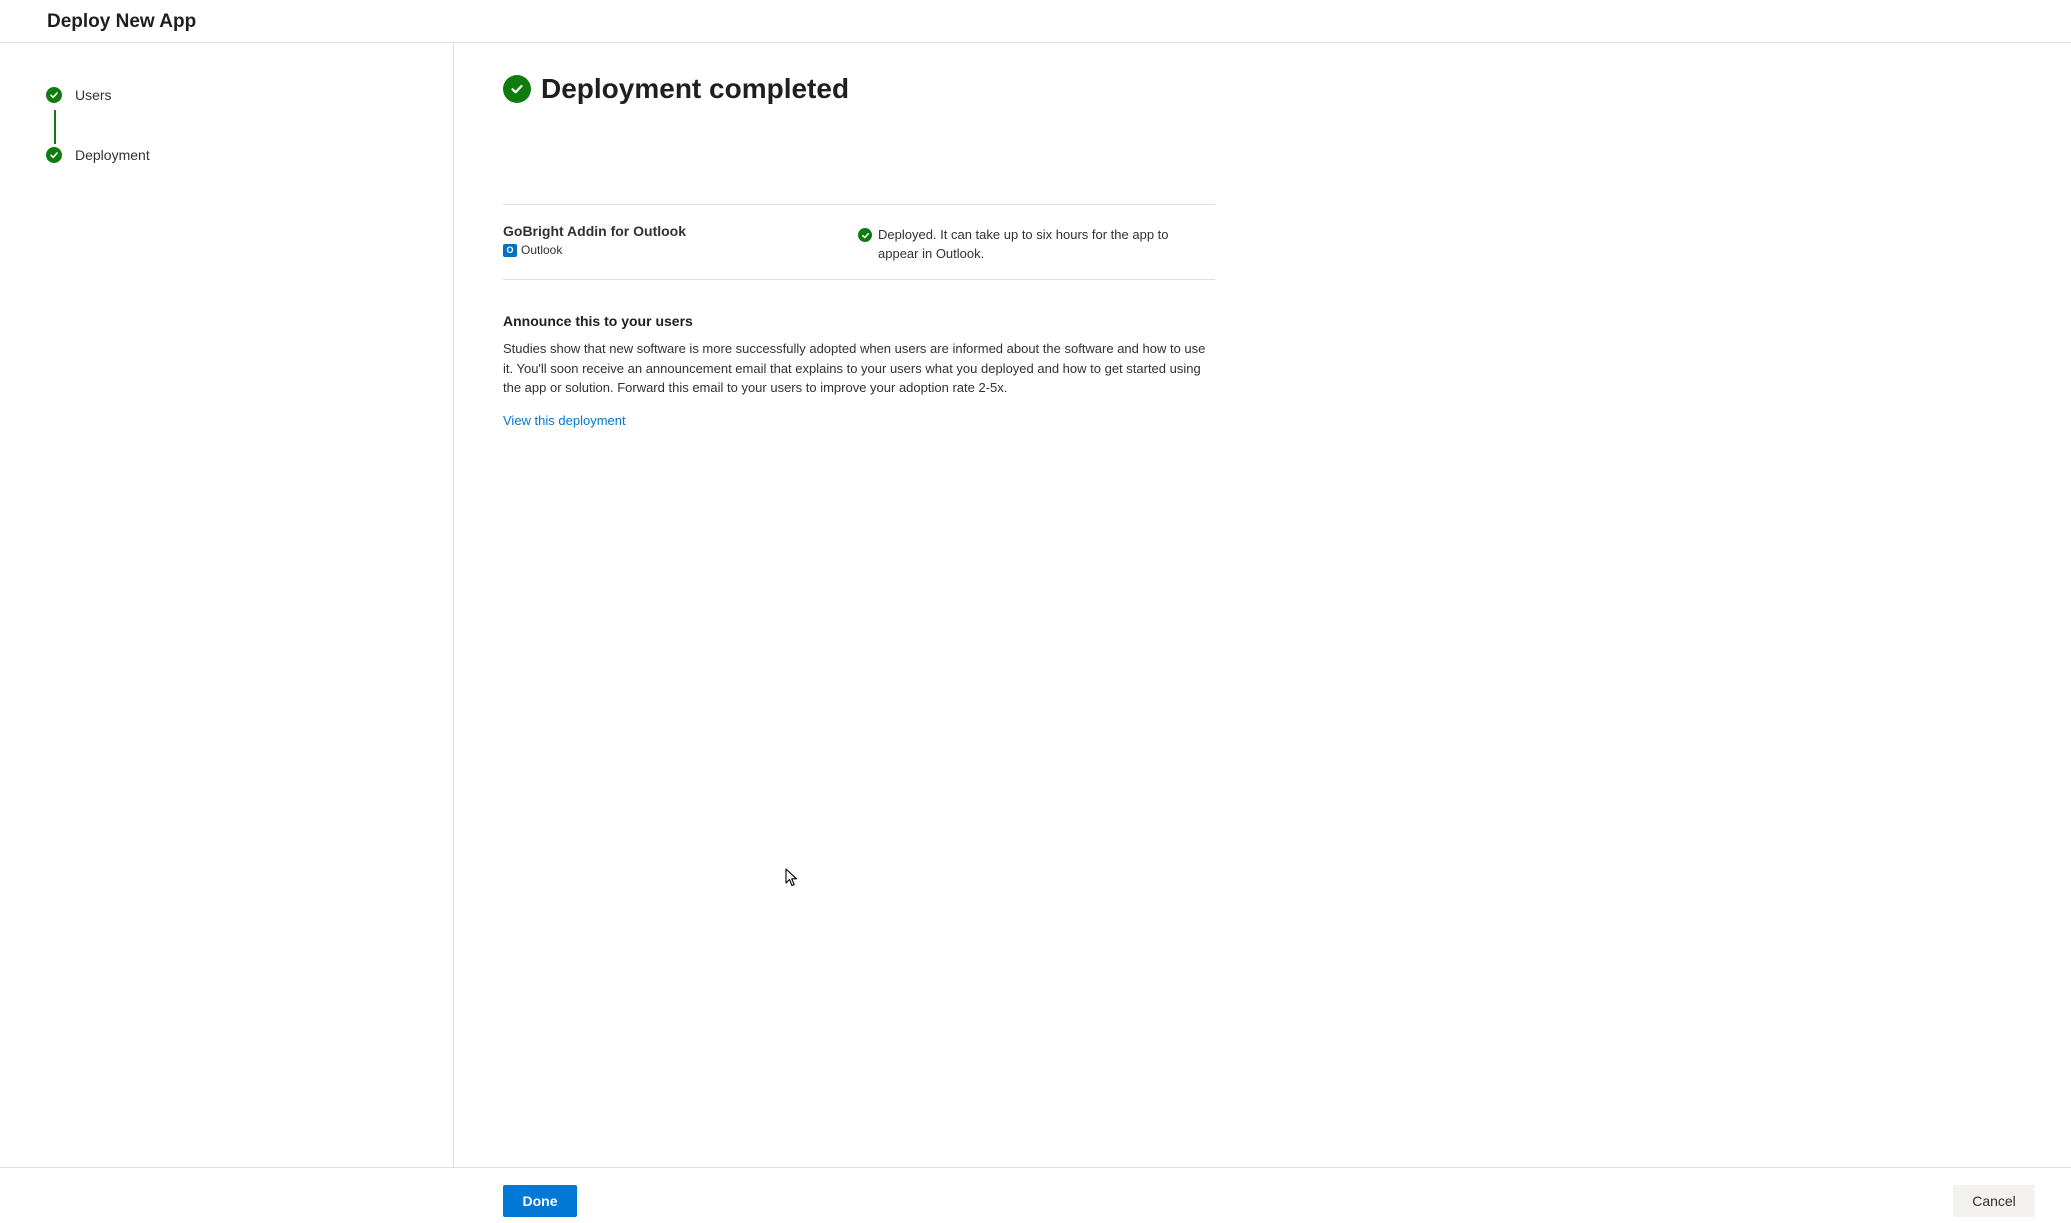 The image size is (2071, 1223). What do you see at coordinates (122, 21) in the screenshot?
I see `page-title: Deploy New App` at bounding box center [122, 21].